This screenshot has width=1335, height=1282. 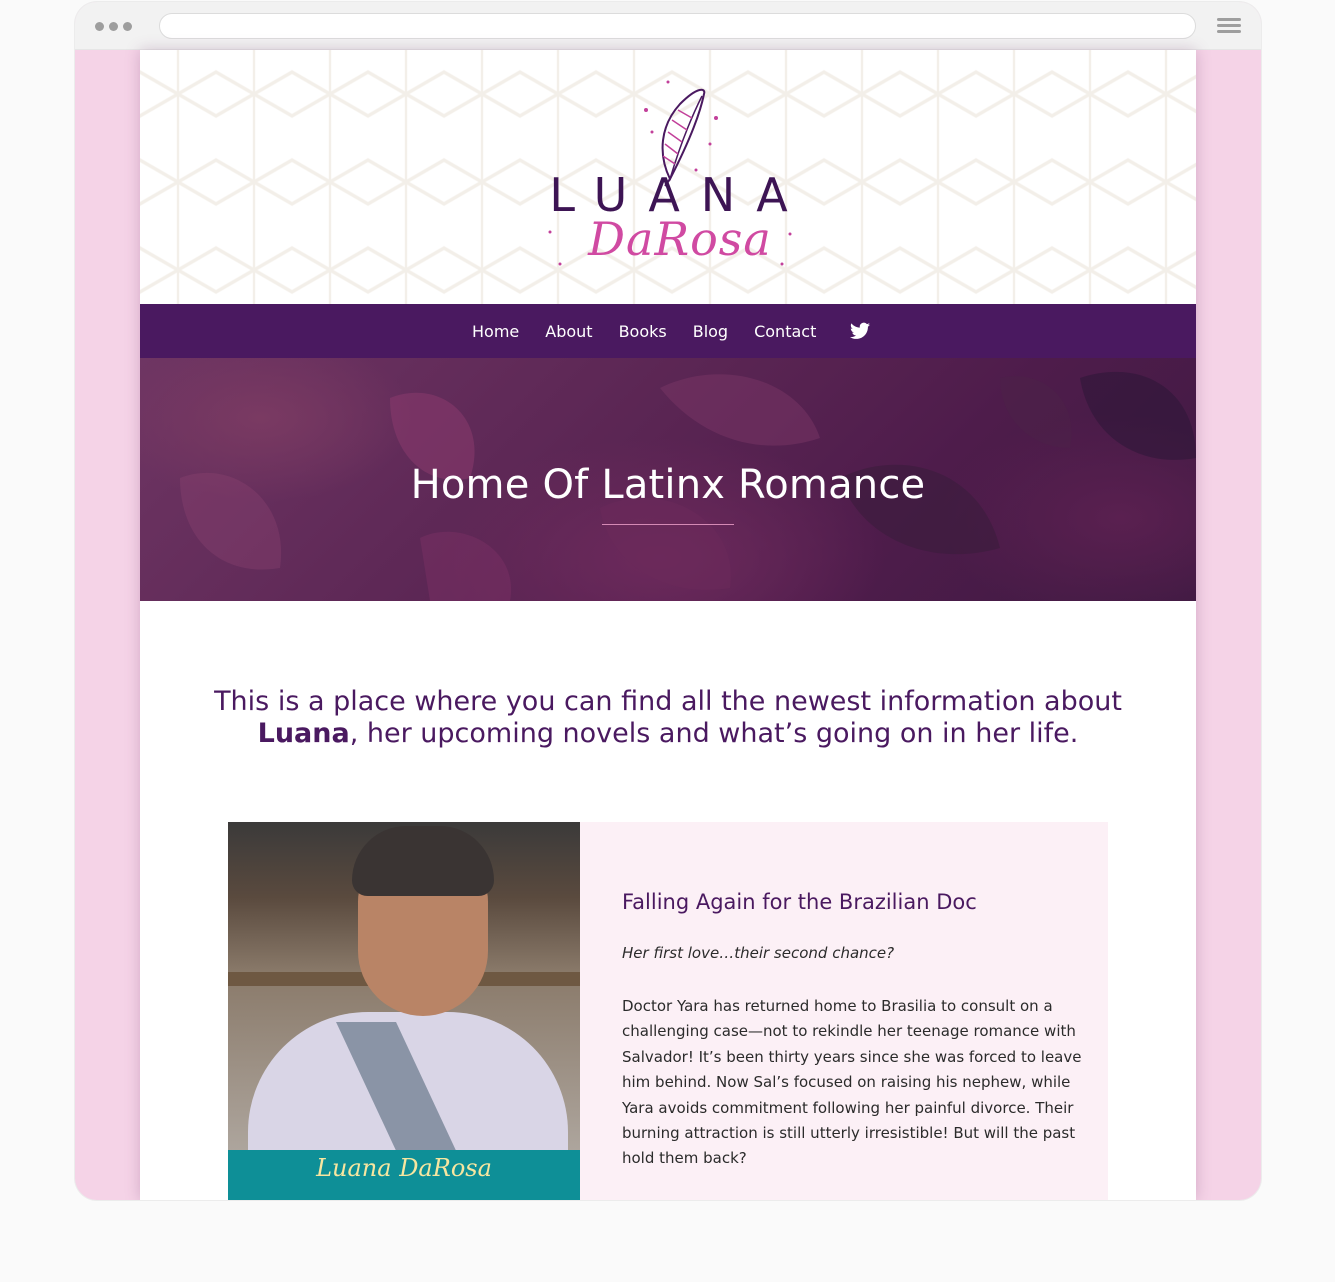 What do you see at coordinates (1229, 26) in the screenshot?
I see `hamburger-menu-icon` at bounding box center [1229, 26].